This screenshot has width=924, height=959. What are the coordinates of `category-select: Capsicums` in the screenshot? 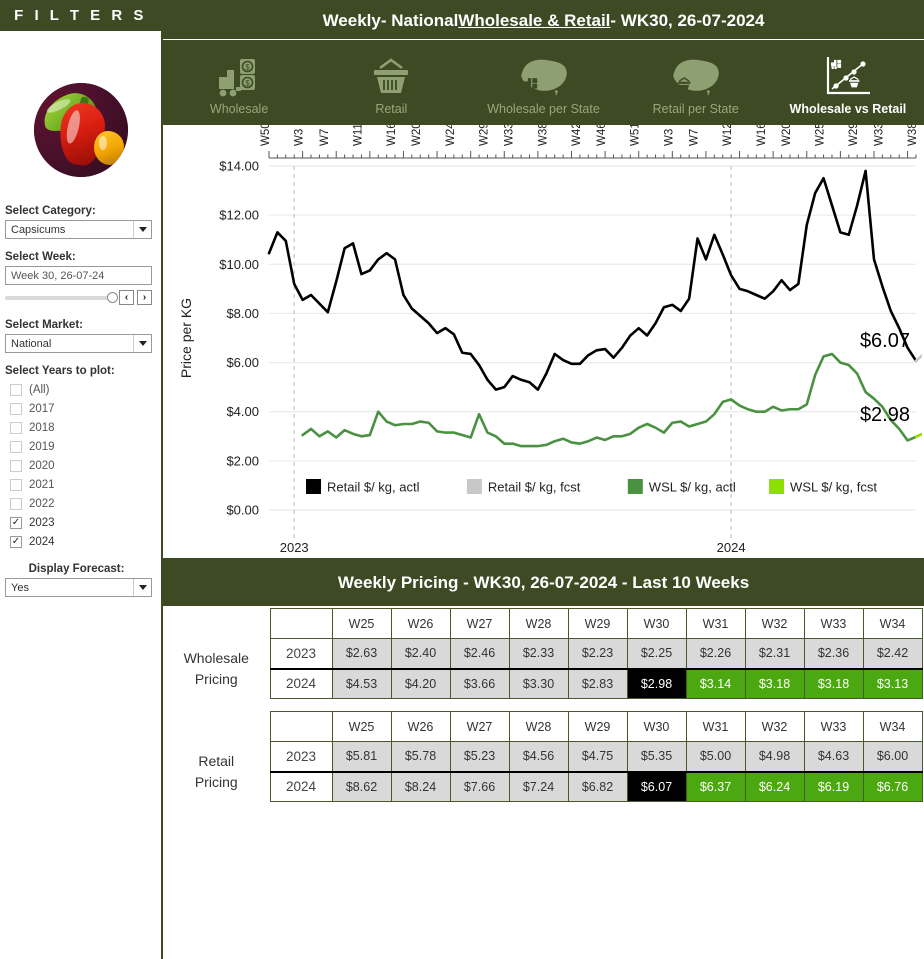 It's located at (78, 229).